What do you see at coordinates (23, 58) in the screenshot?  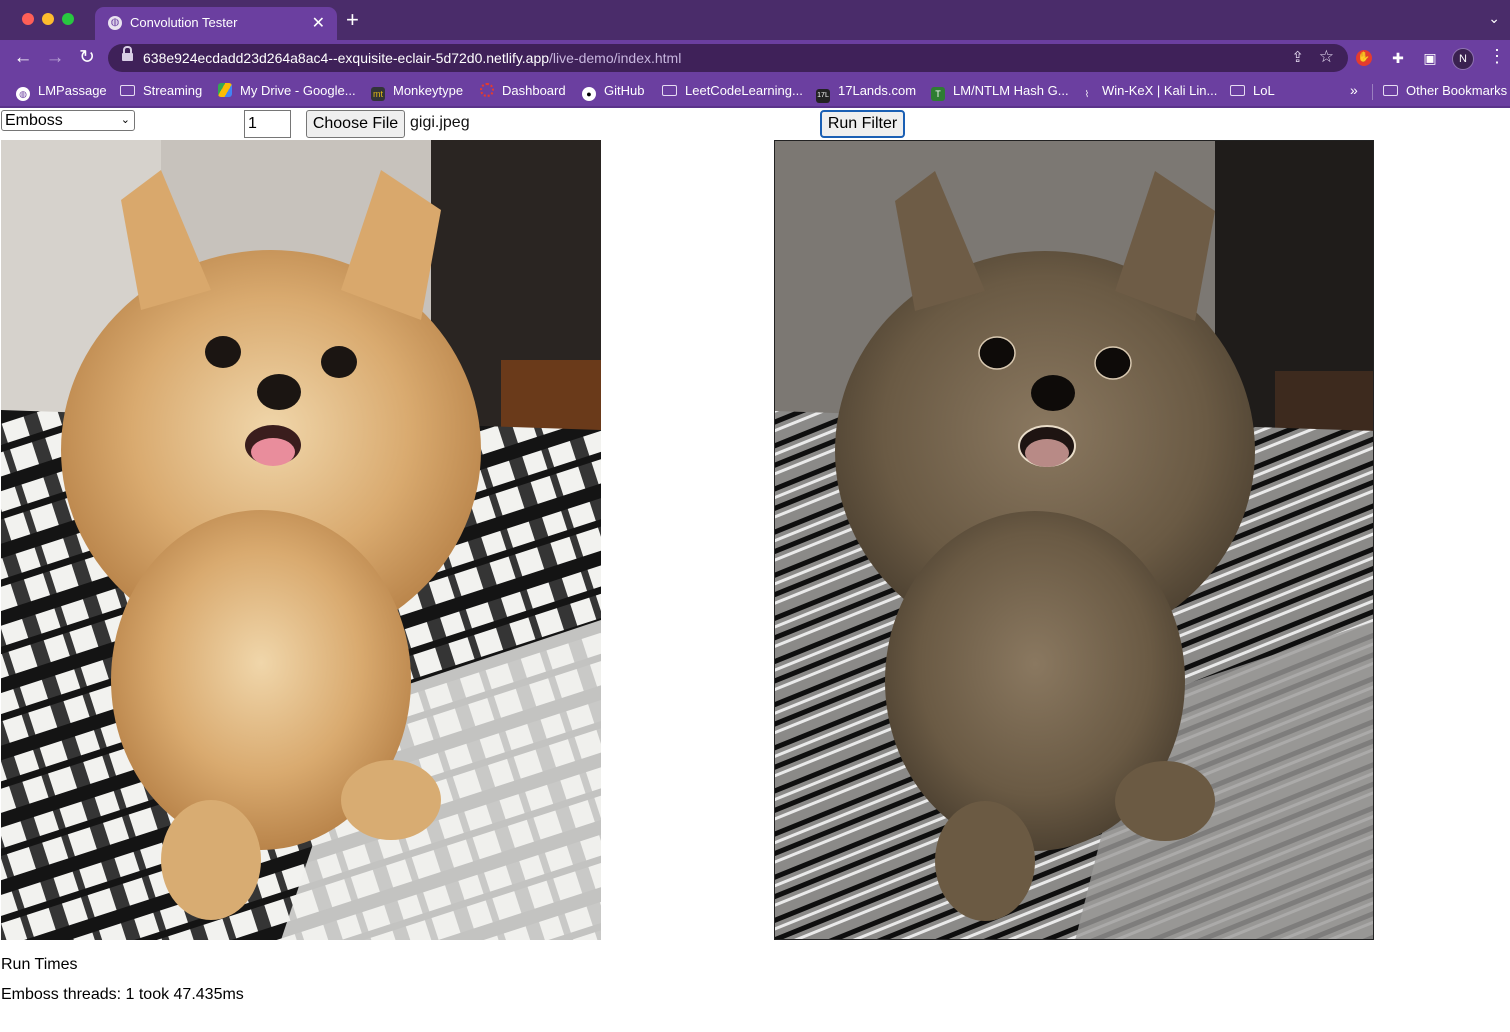 I see `back-button: ←` at bounding box center [23, 58].